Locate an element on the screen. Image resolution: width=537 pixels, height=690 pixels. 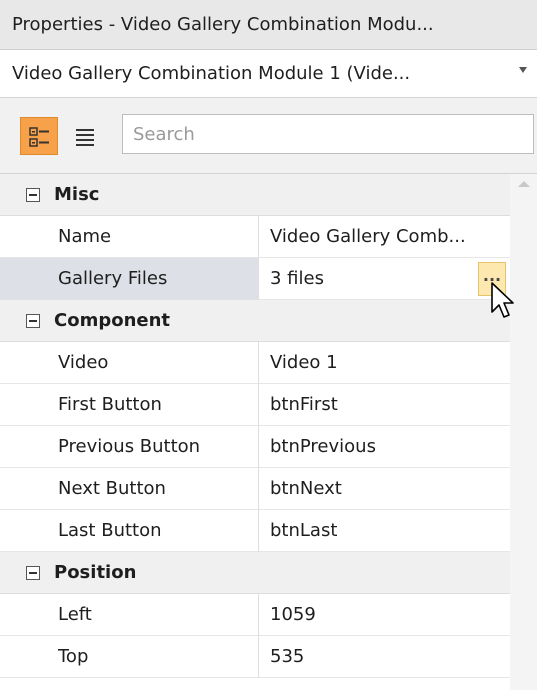
property-value: btnNext is located at coordinates (387, 489).